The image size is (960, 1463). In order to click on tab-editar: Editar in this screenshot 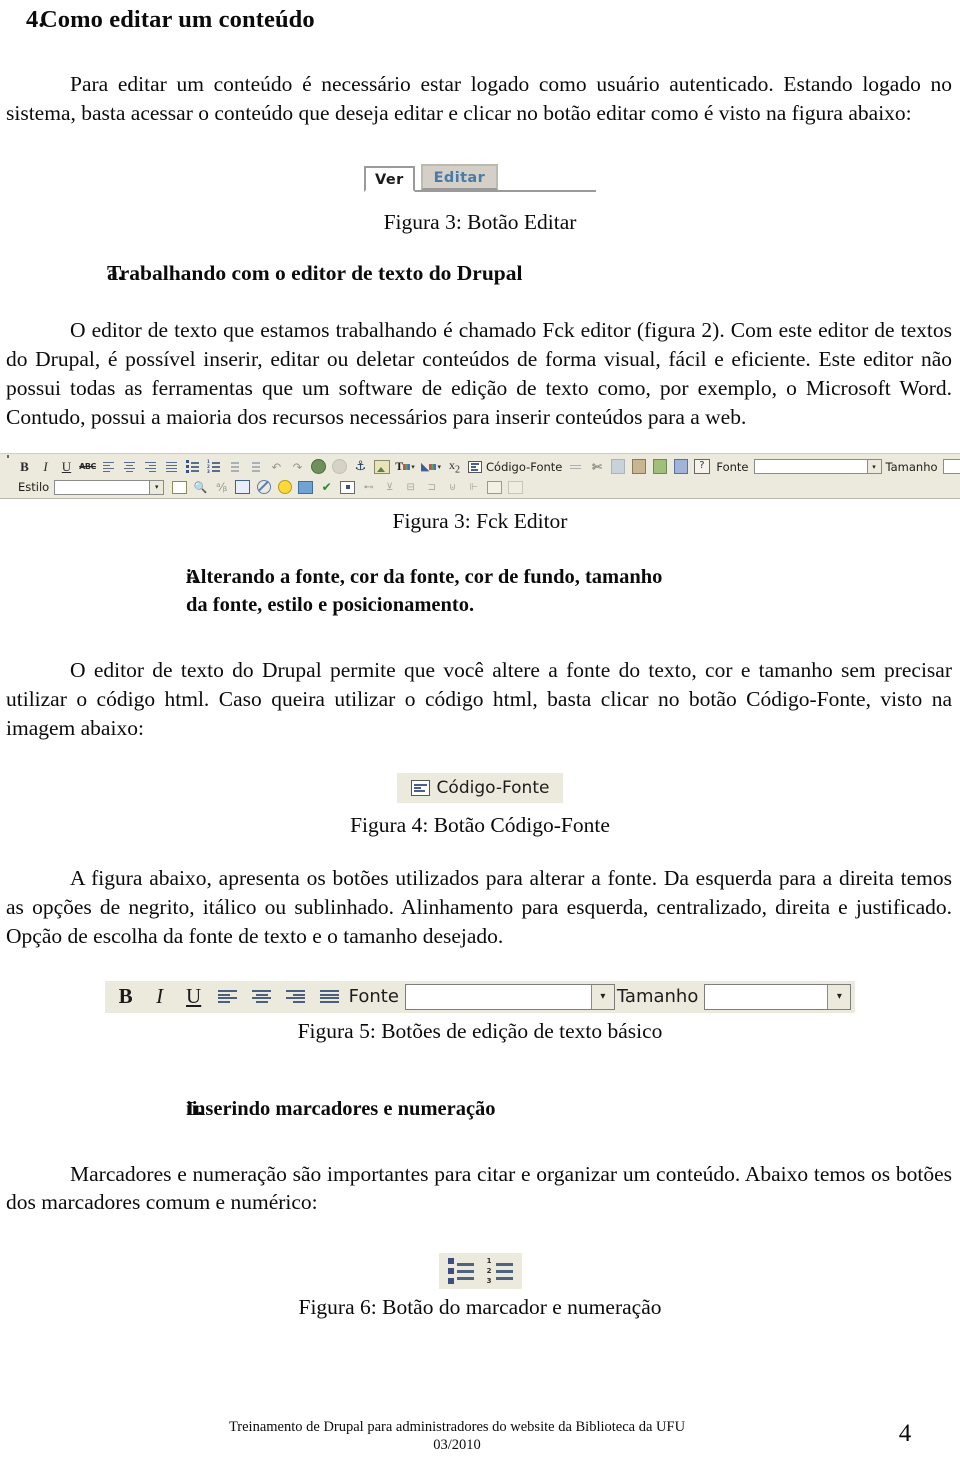, I will do `click(459, 176)`.